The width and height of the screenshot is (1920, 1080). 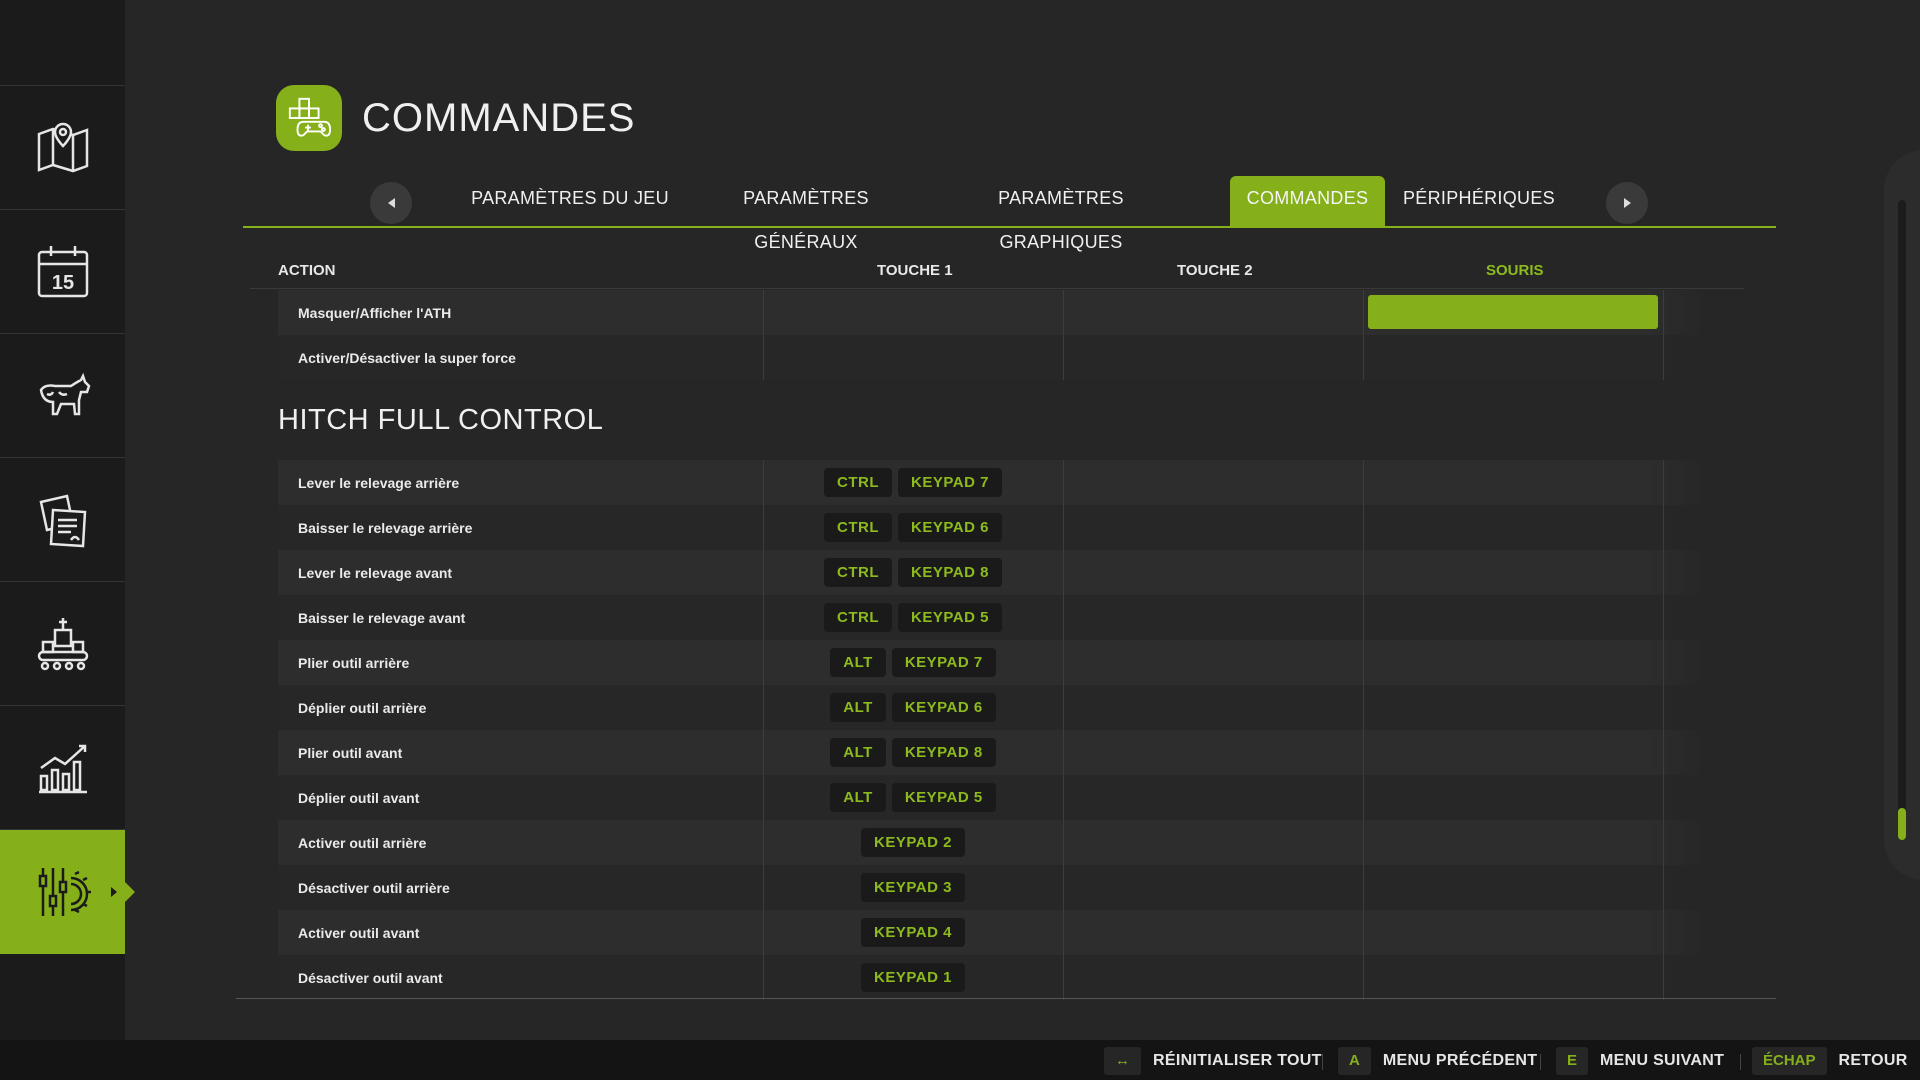 I want to click on tab-controls: COMMANDES, so click(x=1307, y=201).